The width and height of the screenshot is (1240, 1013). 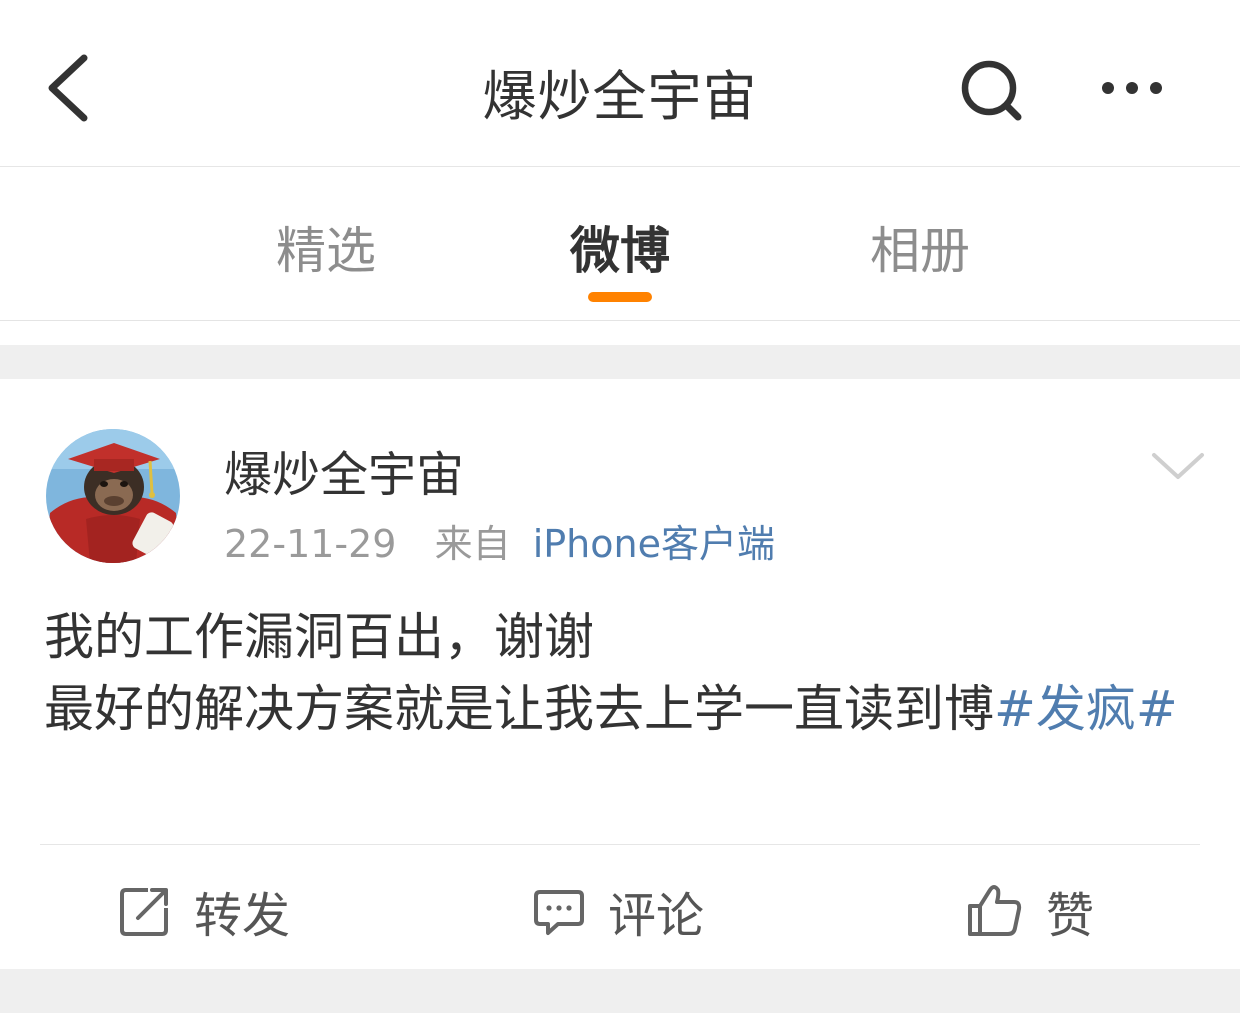 I want to click on search-button, so click(x=991, y=91).